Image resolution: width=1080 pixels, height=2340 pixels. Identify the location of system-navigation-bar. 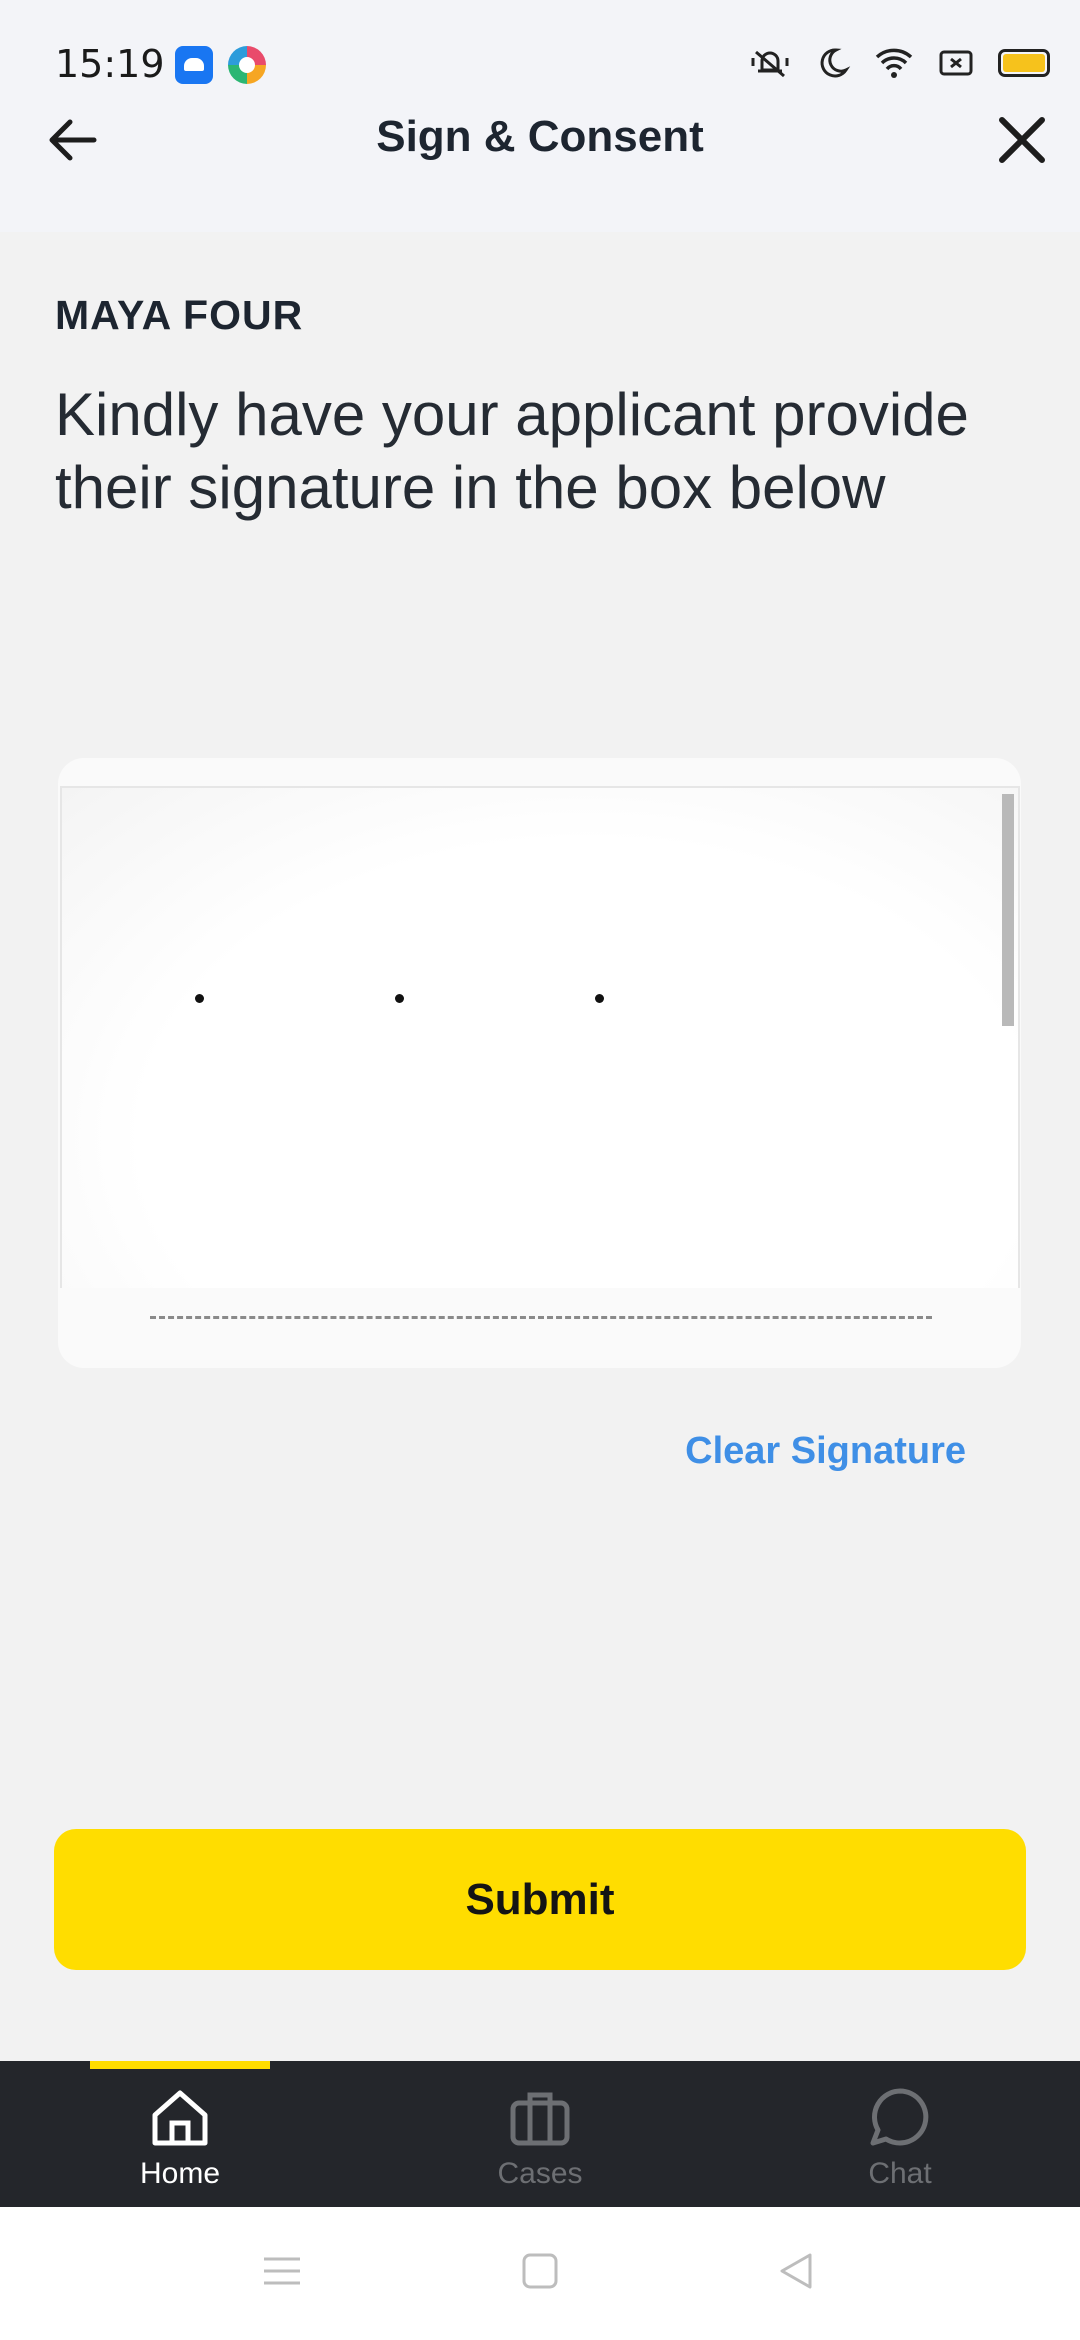
(540, 2273).